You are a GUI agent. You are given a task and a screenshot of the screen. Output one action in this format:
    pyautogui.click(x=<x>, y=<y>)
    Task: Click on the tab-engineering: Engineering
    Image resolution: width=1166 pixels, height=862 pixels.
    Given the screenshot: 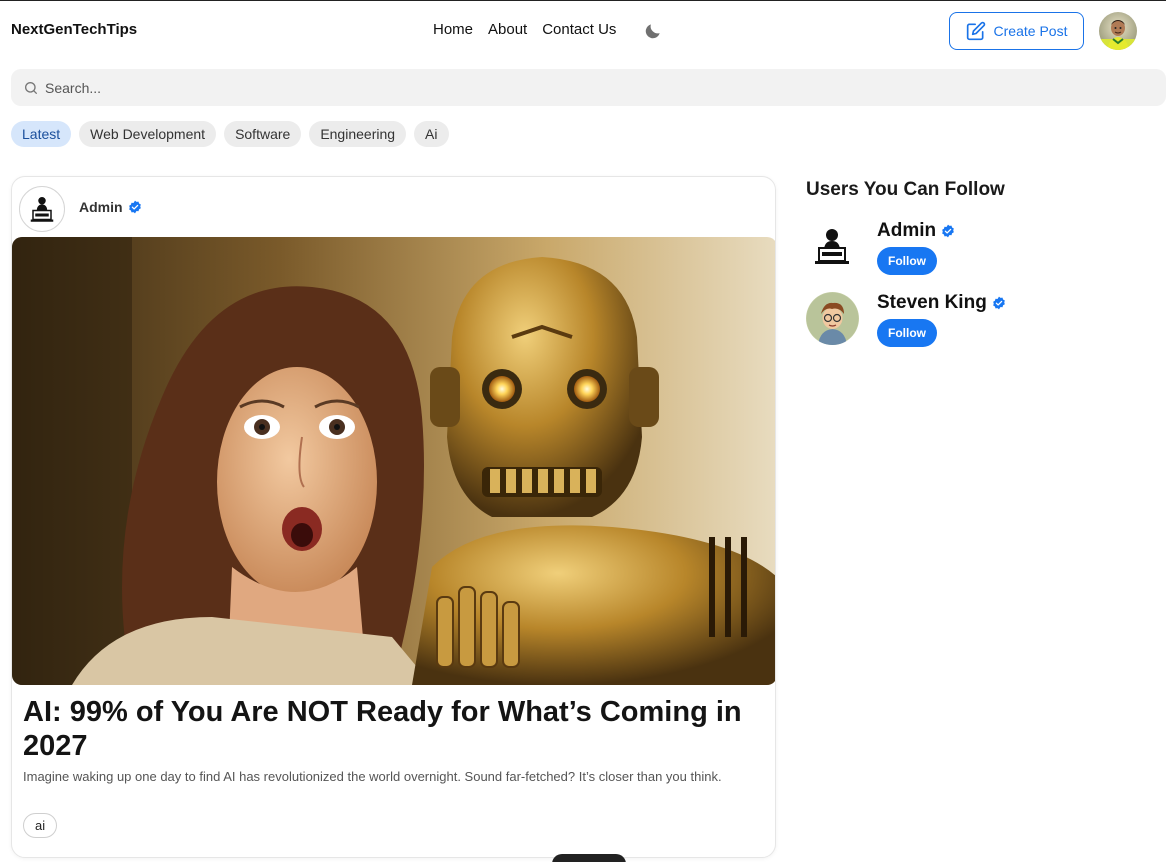 What is the action you would take?
    pyautogui.click(x=358, y=134)
    